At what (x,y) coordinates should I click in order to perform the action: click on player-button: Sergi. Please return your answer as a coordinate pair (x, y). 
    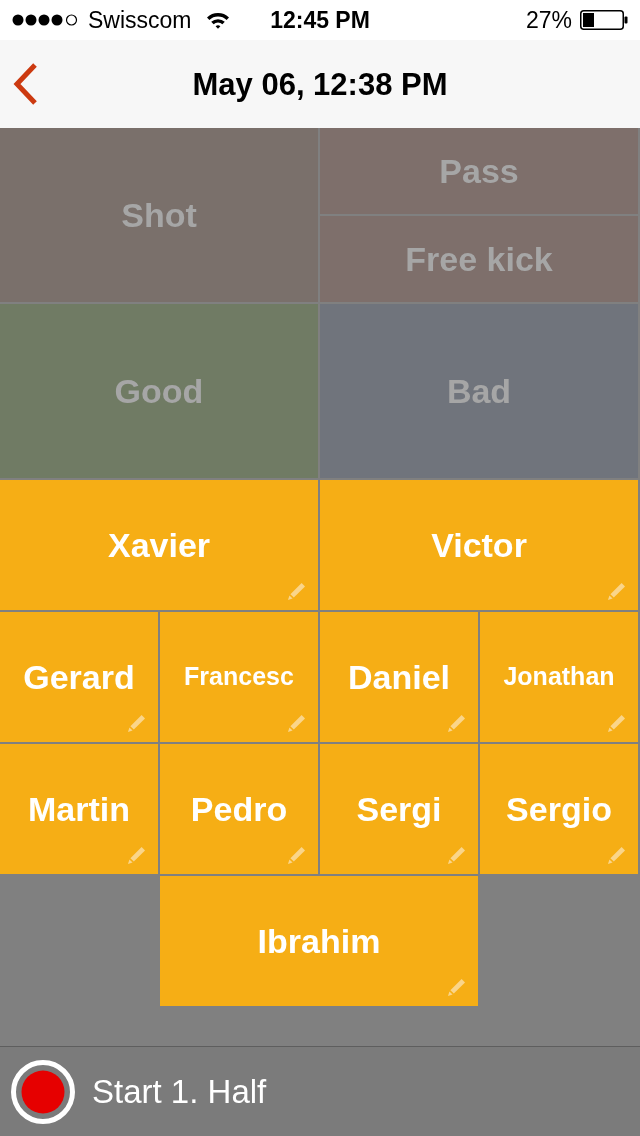
    Looking at the image, I should click on (399, 809).